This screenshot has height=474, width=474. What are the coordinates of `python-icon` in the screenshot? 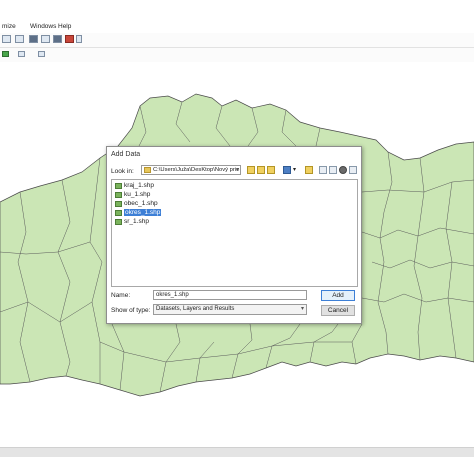 It's located at (6, 39).